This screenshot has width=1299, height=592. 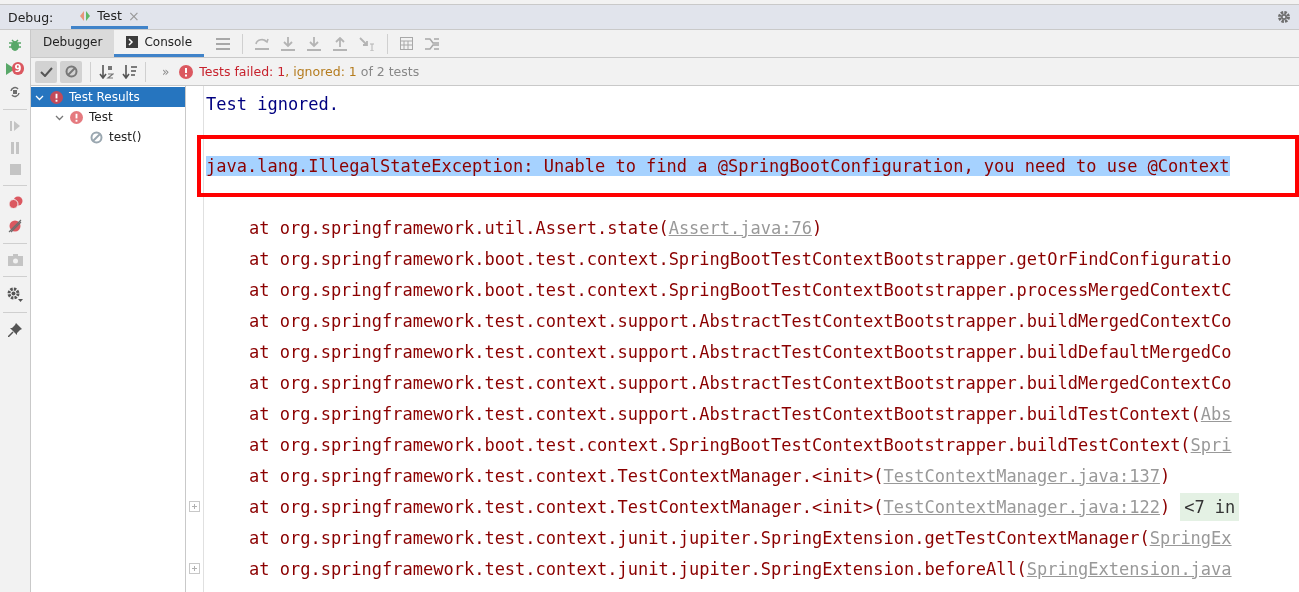 What do you see at coordinates (108, 117) in the screenshot?
I see `tree-item: Test` at bounding box center [108, 117].